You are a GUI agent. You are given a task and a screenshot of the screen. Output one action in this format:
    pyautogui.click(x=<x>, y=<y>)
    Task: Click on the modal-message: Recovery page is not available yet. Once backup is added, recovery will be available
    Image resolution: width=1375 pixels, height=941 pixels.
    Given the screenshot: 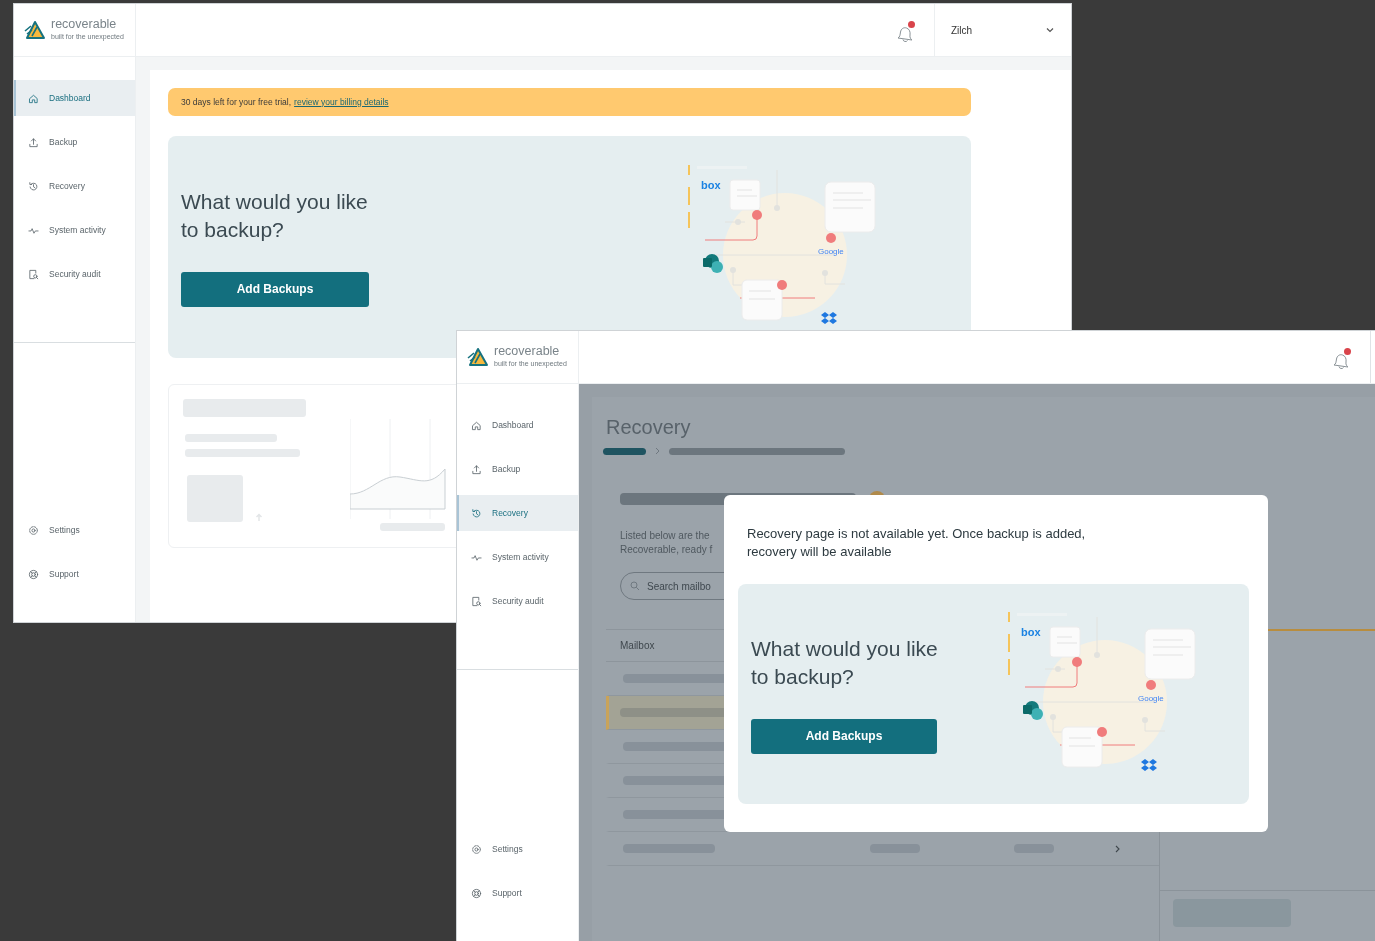 What is the action you would take?
    pyautogui.click(x=917, y=543)
    